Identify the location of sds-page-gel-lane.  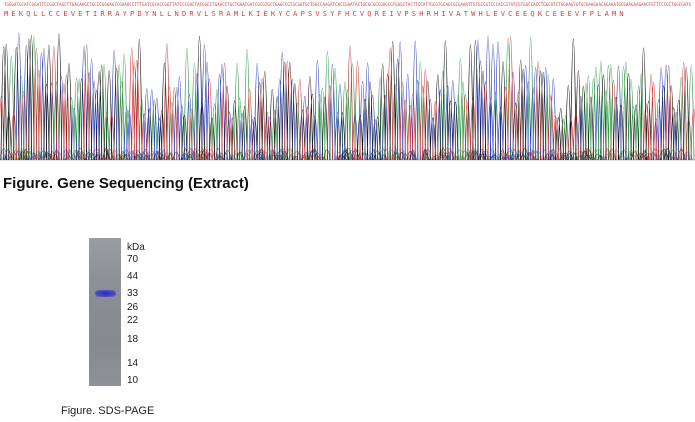
(105, 312).